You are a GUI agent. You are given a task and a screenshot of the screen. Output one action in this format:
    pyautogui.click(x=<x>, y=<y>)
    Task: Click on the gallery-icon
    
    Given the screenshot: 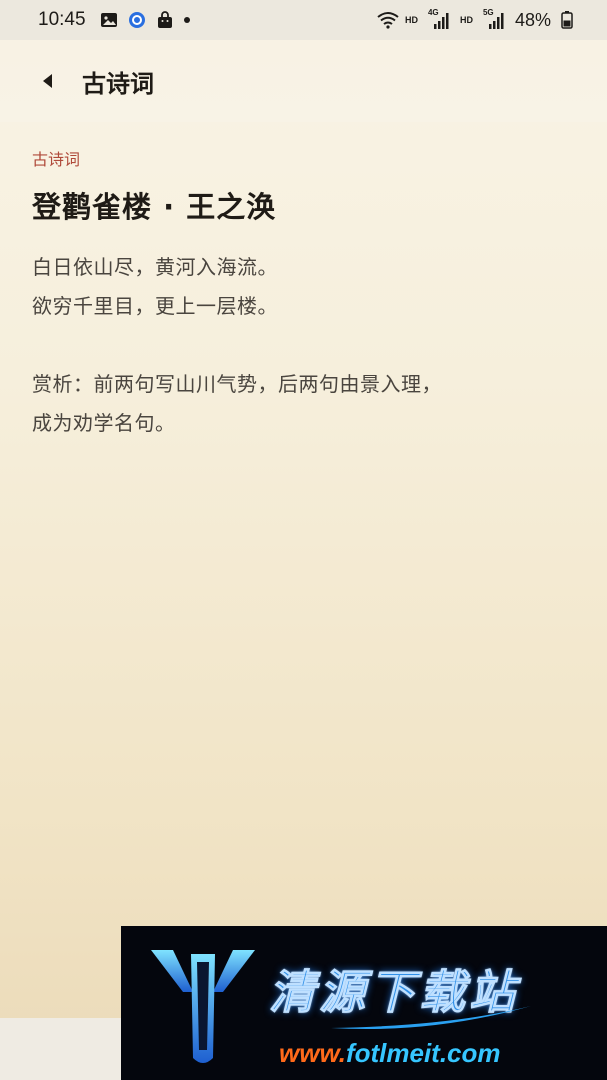 What is the action you would take?
    pyautogui.click(x=109, y=20)
    